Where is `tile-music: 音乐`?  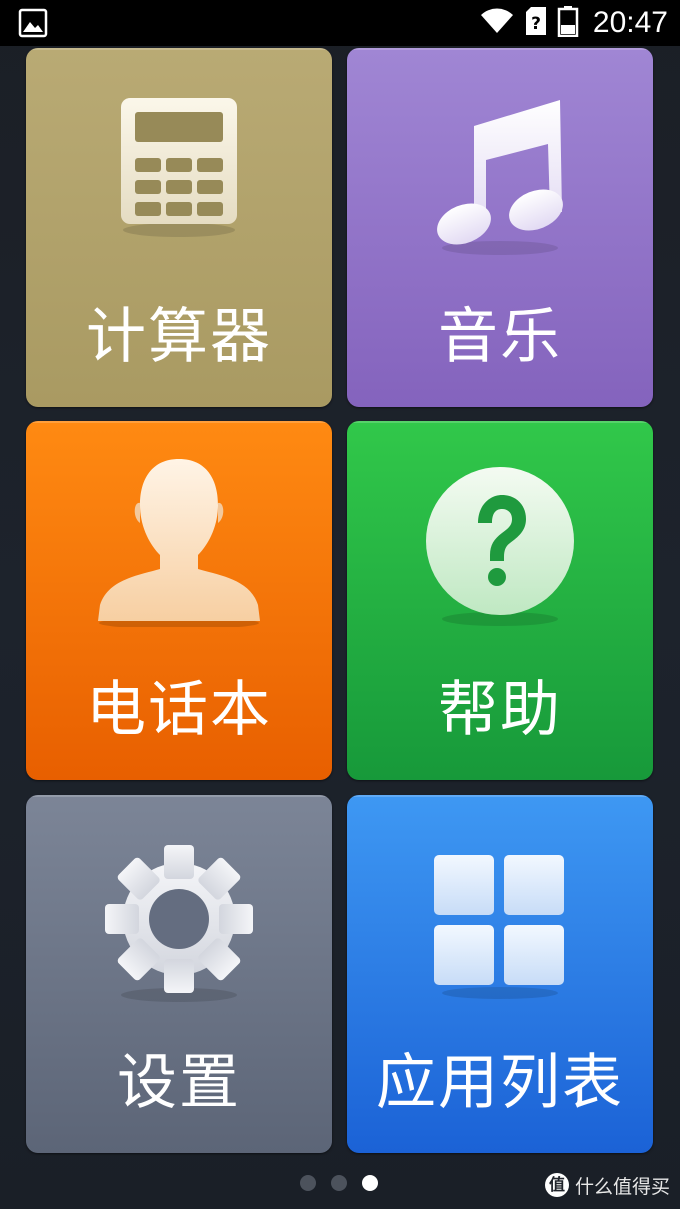
tile-music: 音乐 is located at coordinates (500, 227).